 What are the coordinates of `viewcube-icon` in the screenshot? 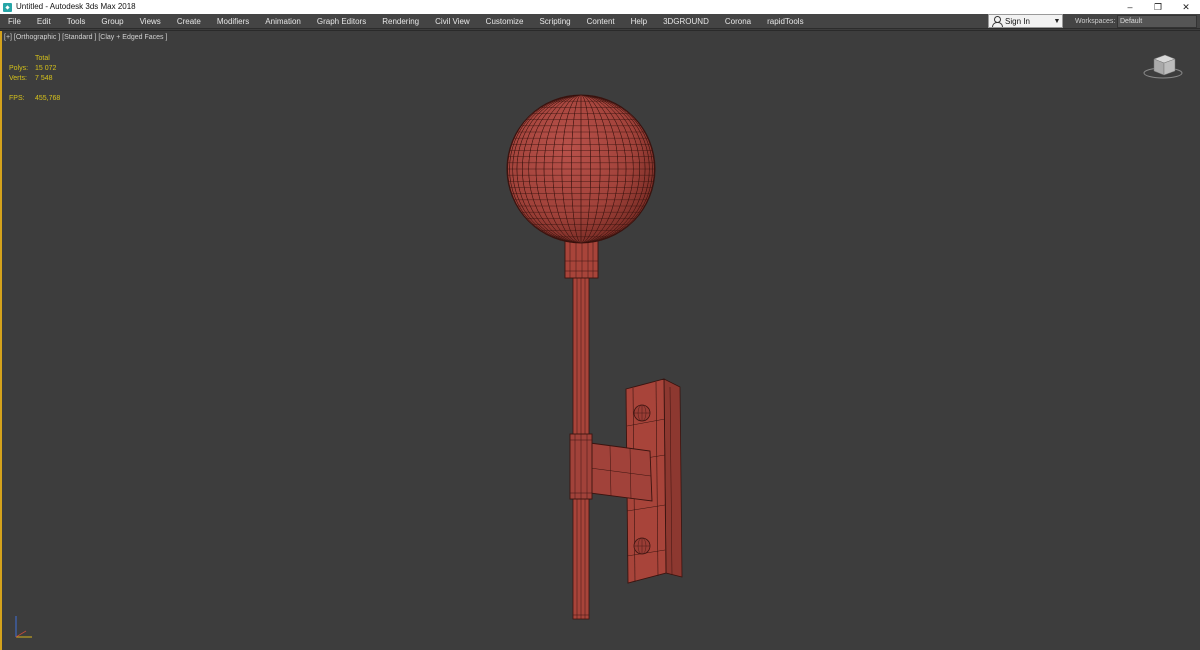 It's located at (1163, 66).